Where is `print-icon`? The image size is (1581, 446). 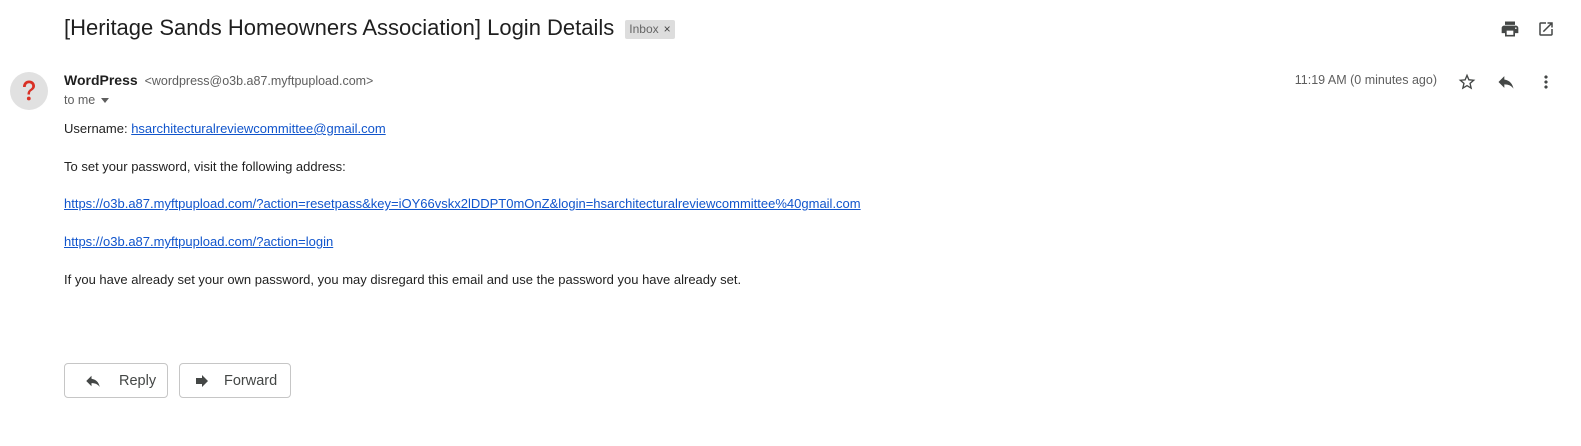
print-icon is located at coordinates (1510, 29).